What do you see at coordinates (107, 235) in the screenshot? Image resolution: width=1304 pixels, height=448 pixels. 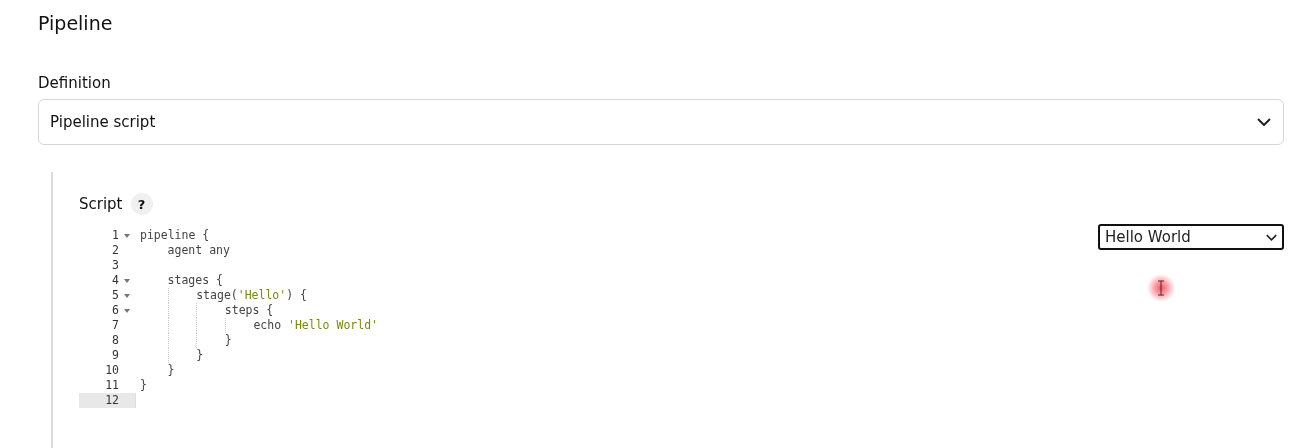 I see `line-gutter: 1` at bounding box center [107, 235].